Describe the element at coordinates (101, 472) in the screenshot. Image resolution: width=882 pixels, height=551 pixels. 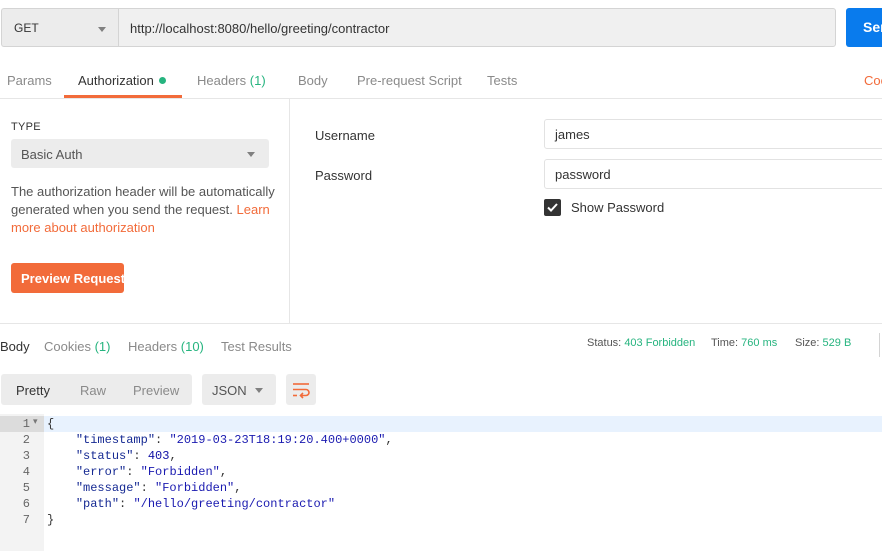
I see `json-key: "error"` at that location.